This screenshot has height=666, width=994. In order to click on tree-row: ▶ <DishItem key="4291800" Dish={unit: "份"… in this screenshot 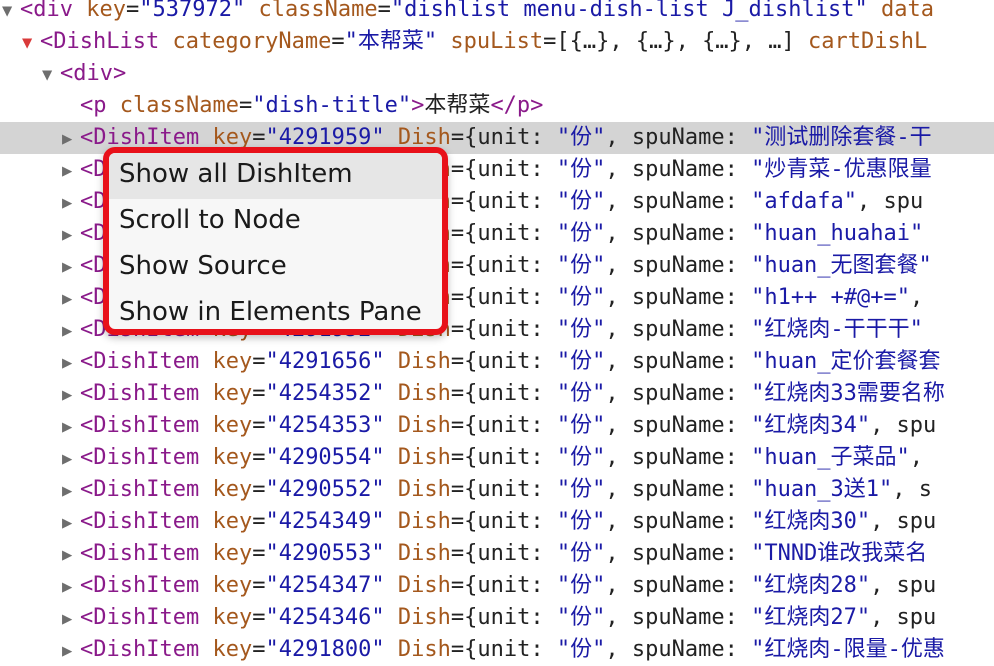, I will do `click(497, 650)`.